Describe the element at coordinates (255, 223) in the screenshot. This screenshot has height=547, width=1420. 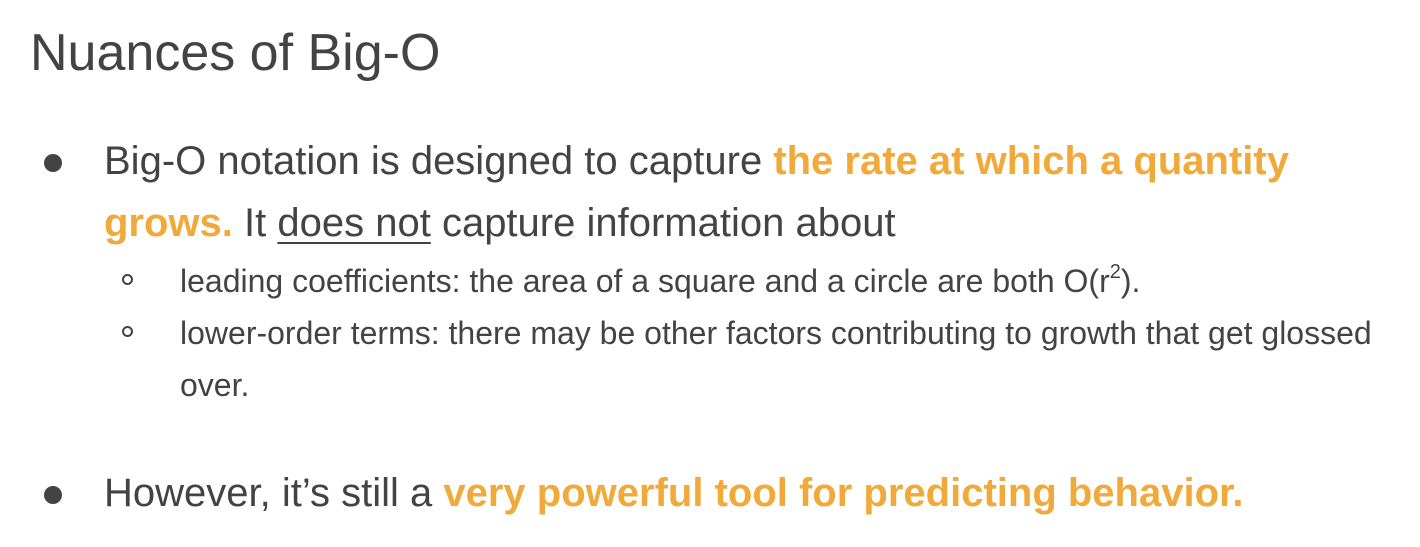
I see `bullet-middle-text: It` at that location.